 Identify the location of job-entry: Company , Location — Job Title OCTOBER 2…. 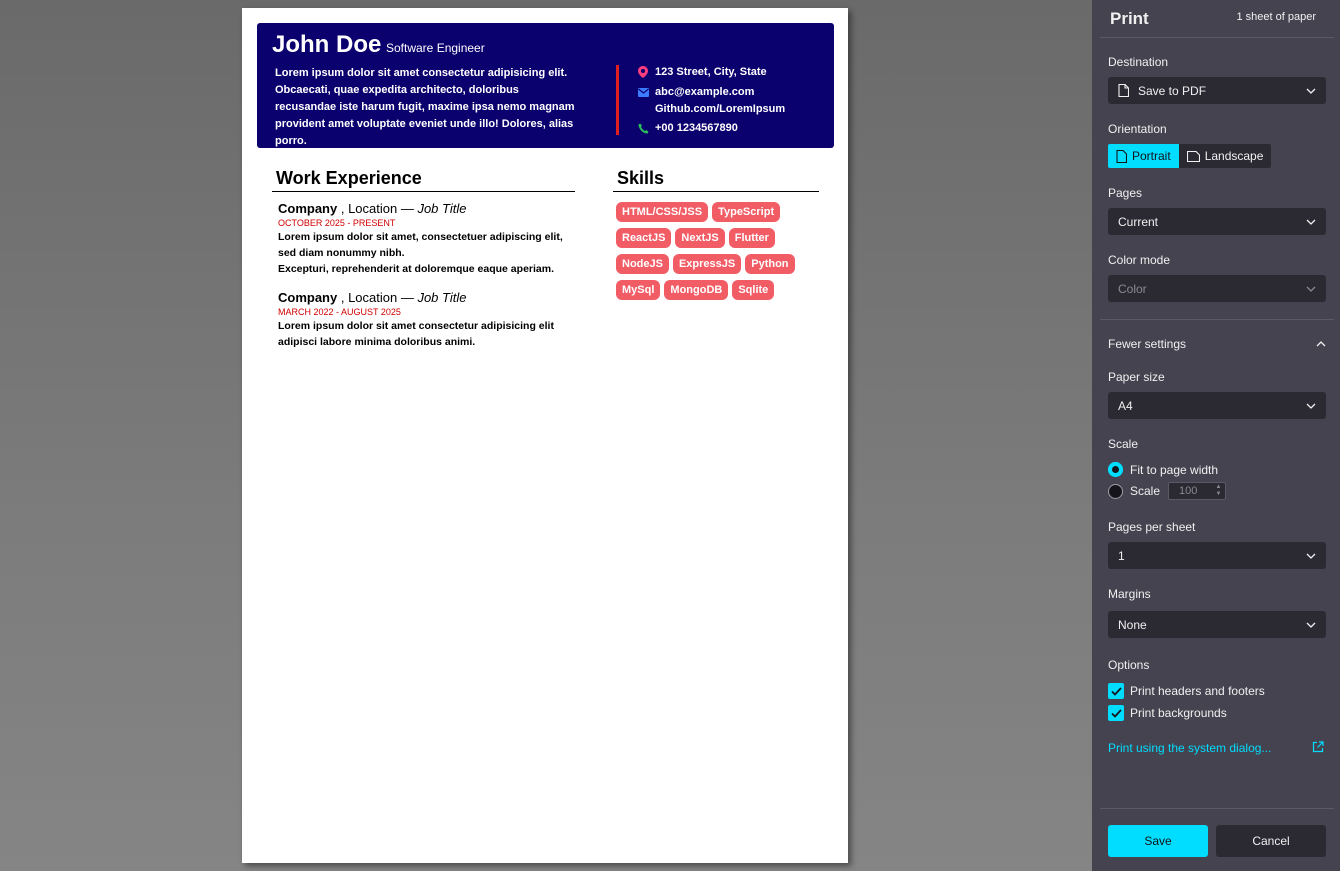
(428, 239).